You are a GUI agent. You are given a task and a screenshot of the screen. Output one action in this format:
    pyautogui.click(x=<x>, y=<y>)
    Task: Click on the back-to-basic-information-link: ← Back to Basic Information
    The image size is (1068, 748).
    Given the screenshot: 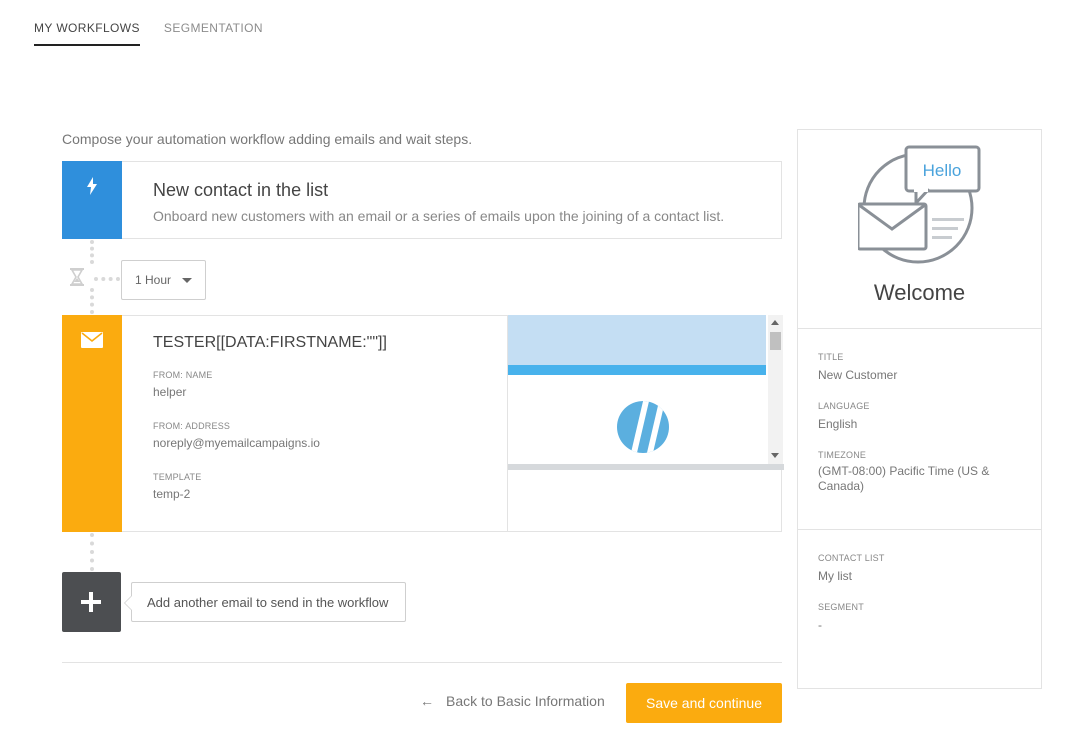 What is the action you would take?
    pyautogui.click(x=512, y=701)
    